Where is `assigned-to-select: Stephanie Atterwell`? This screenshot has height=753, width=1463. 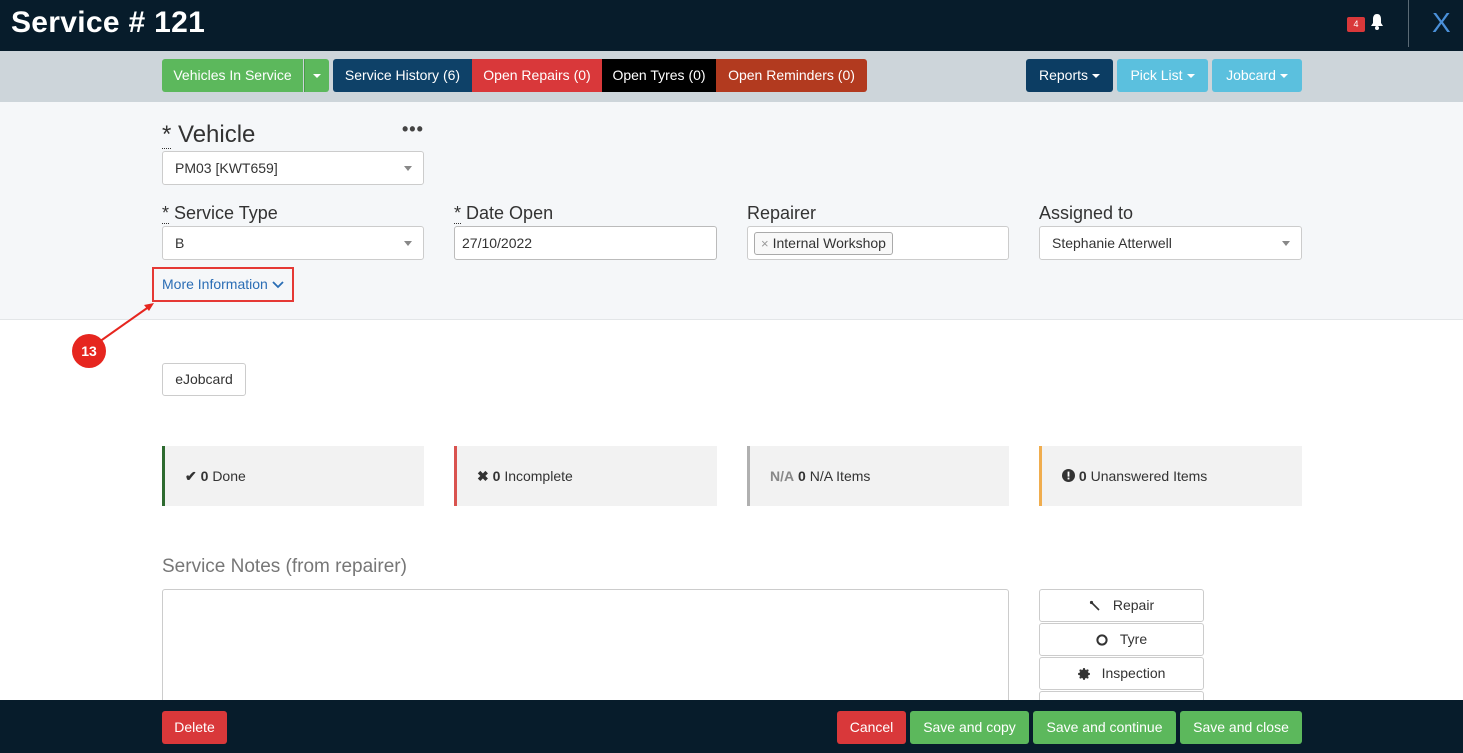 assigned-to-select: Stephanie Atterwell is located at coordinates (1170, 243).